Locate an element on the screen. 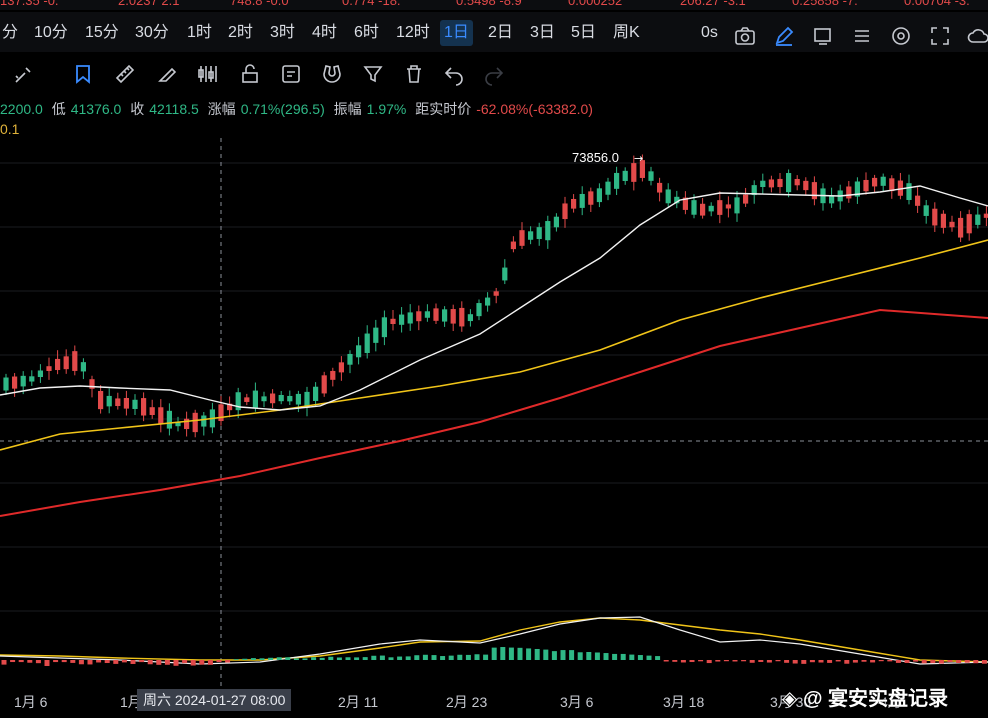  note-icon is located at coordinates (291, 74).